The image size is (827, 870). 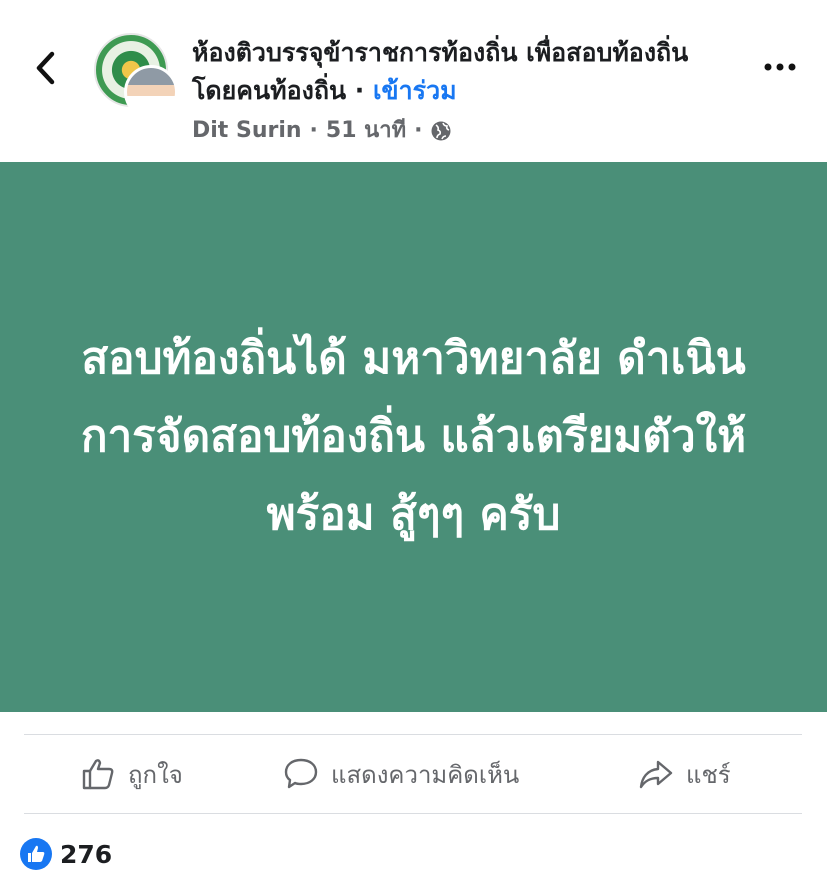 What do you see at coordinates (366, 131) in the screenshot?
I see `post-time: 51 นาที` at bounding box center [366, 131].